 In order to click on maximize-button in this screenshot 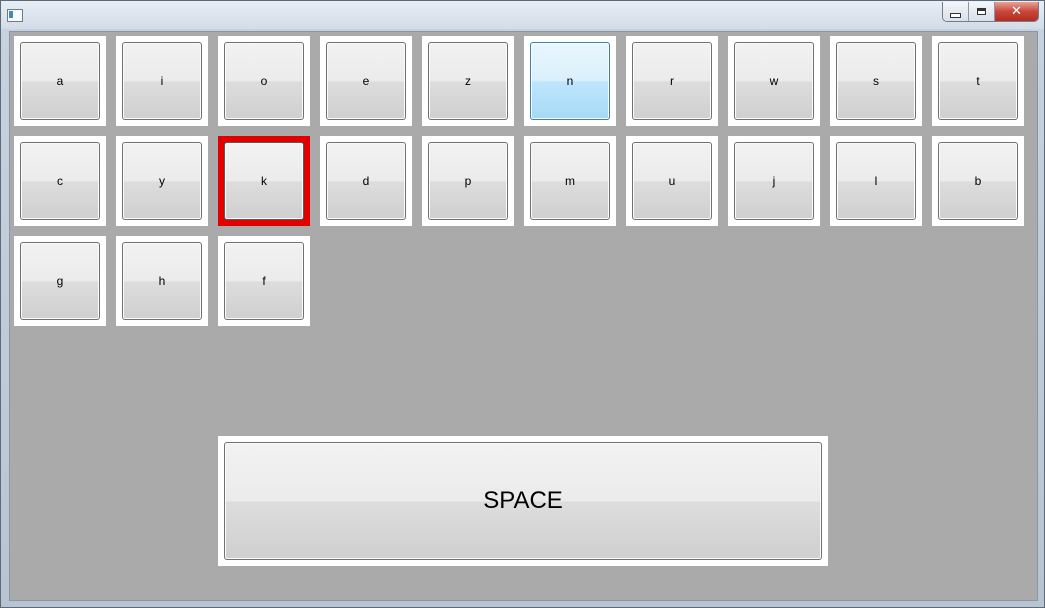, I will do `click(982, 11)`.